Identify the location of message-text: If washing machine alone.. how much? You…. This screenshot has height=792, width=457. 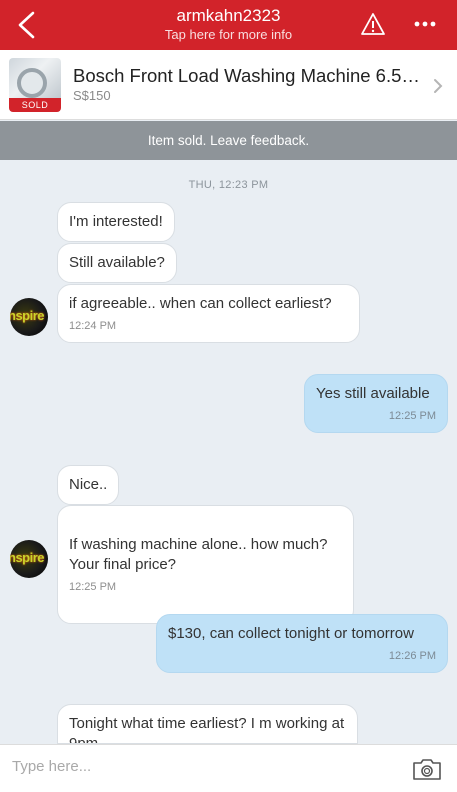
(198, 554).